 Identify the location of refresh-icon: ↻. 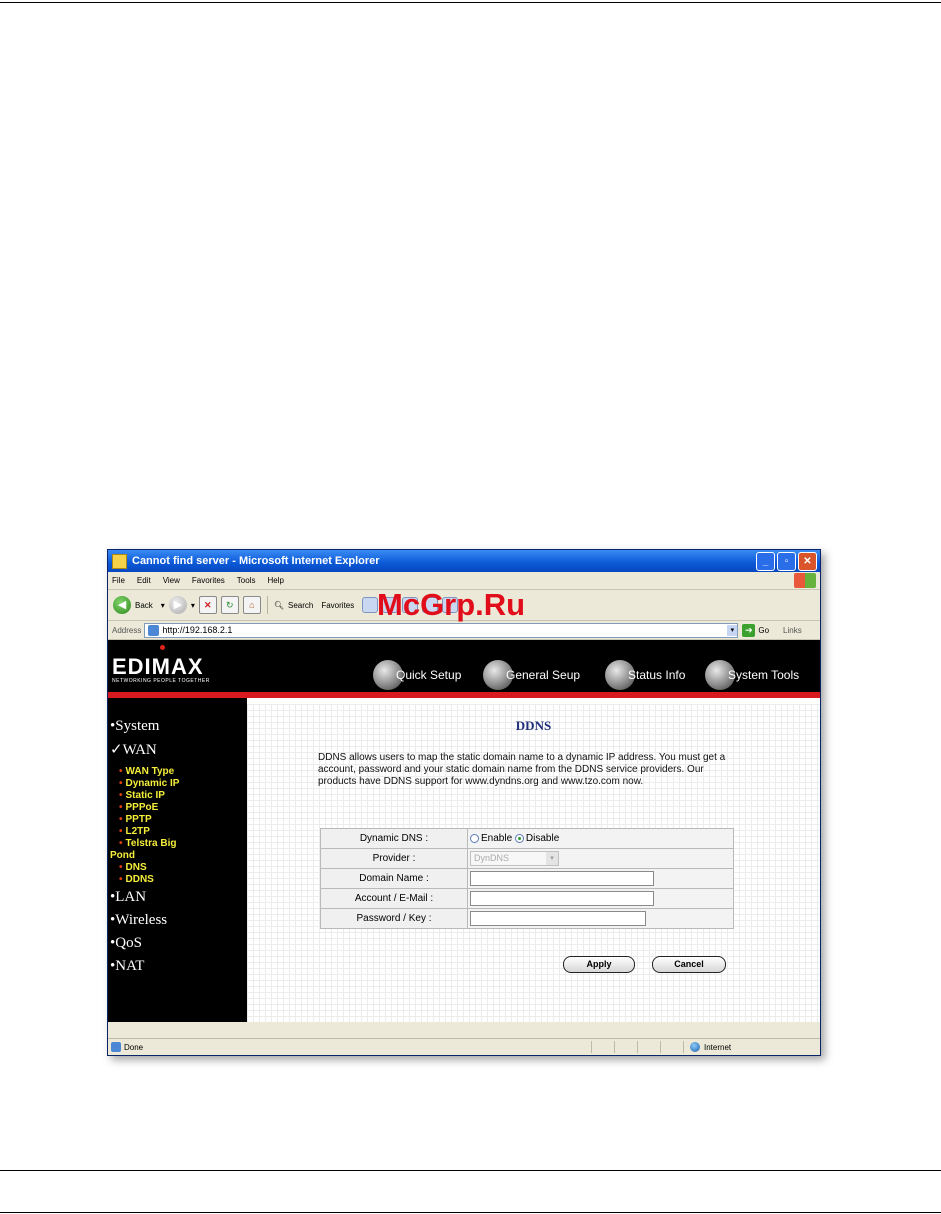
(229, 605).